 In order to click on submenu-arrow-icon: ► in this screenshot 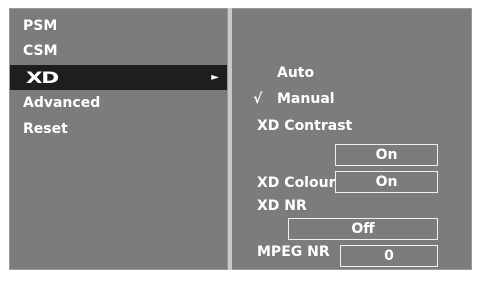, I will do `click(215, 77)`.